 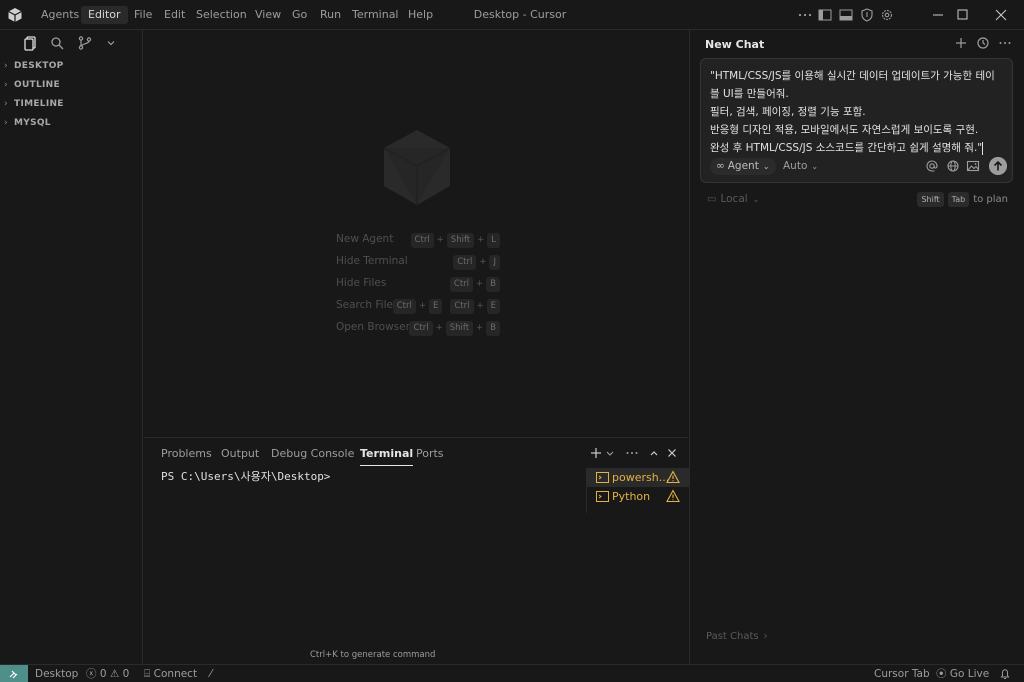 What do you see at coordinates (998, 166) in the screenshot?
I see `send-arrow-button` at bounding box center [998, 166].